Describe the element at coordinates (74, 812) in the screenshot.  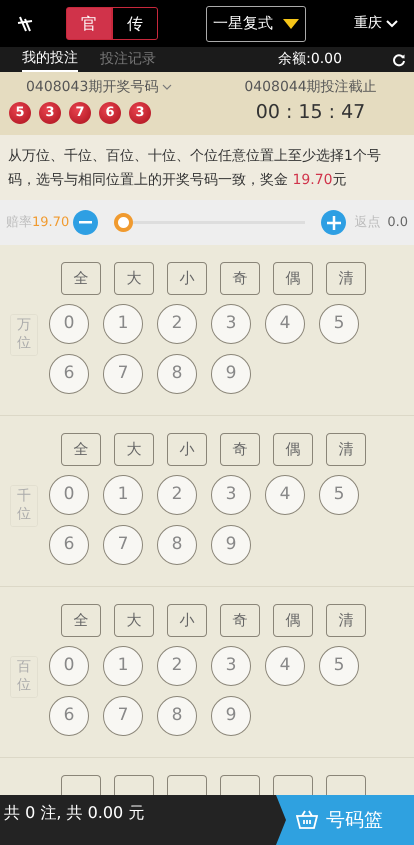
I see `bet-summary: 共 0 注, 共 0.00 元` at that location.